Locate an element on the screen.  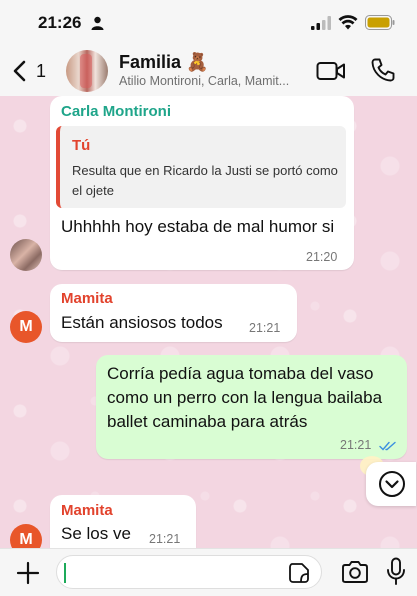
video-call-icon is located at coordinates (331, 71).